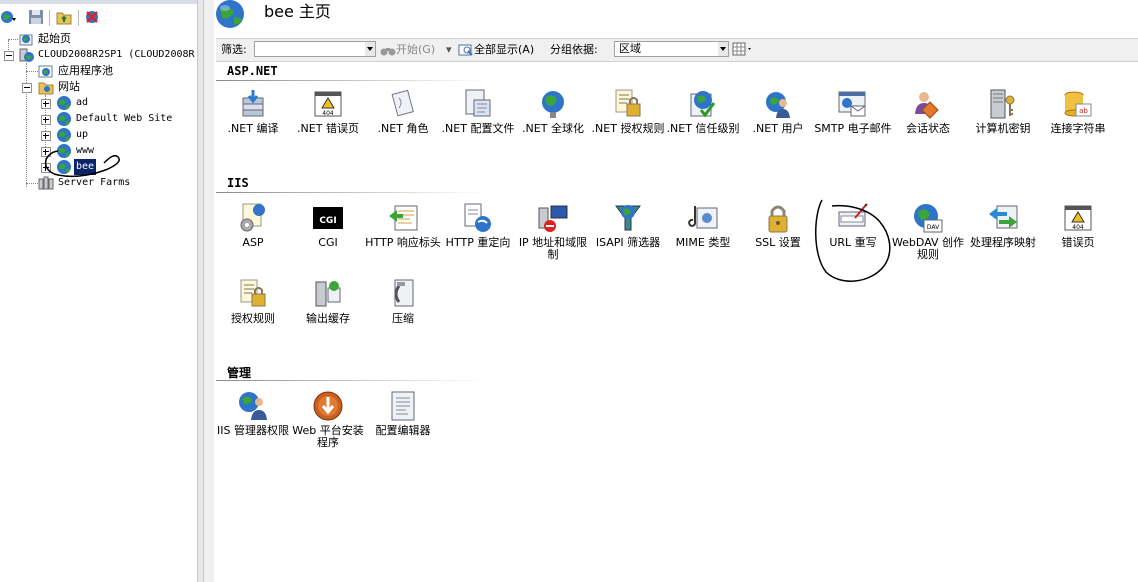 This screenshot has height=582, width=1138. What do you see at coordinates (1003, 128) in the screenshot?
I see `feature-label: 计算机密钥` at bounding box center [1003, 128].